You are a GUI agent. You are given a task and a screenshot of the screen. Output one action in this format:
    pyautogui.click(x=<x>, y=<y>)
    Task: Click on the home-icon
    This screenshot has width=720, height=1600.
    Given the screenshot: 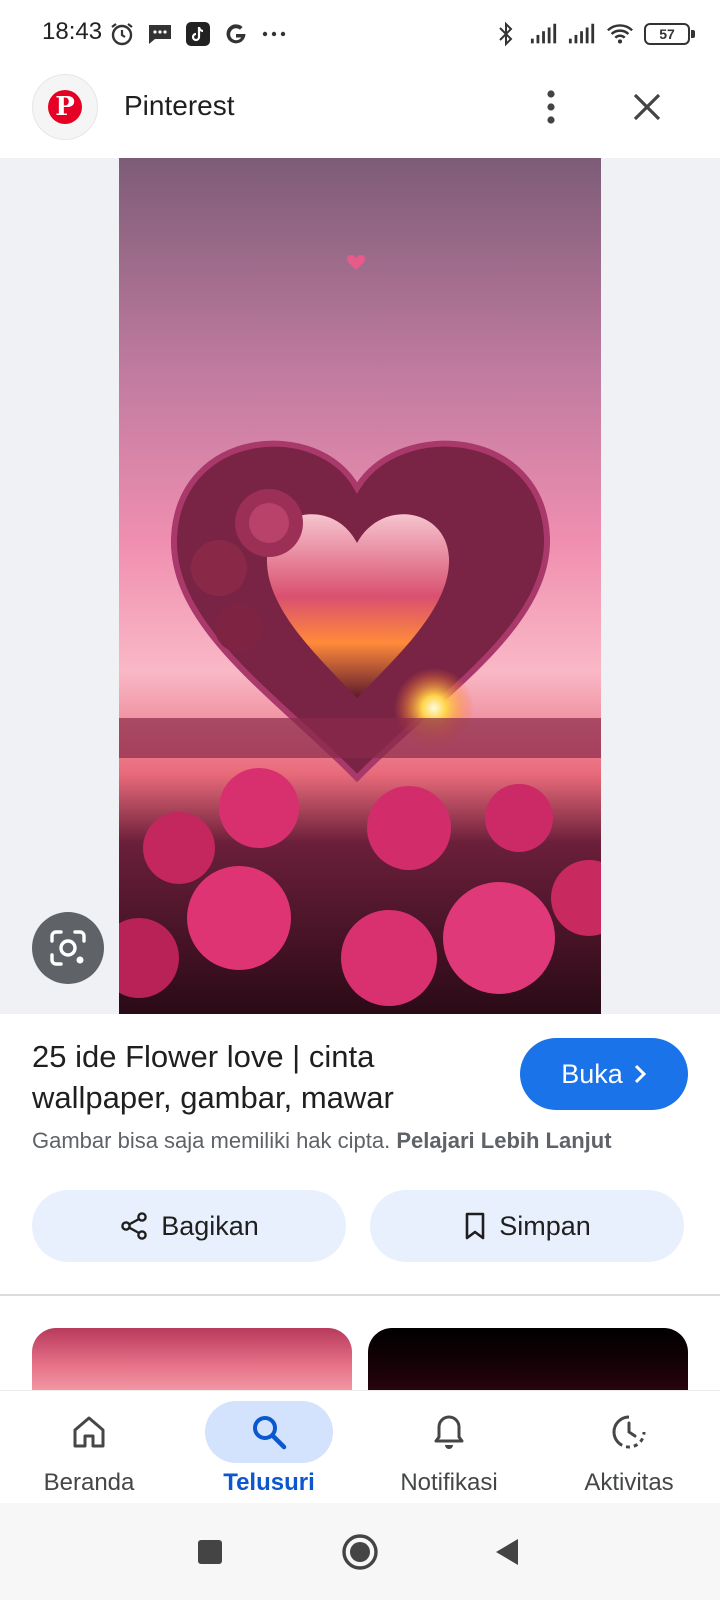 What is the action you would take?
    pyautogui.click(x=89, y=1432)
    